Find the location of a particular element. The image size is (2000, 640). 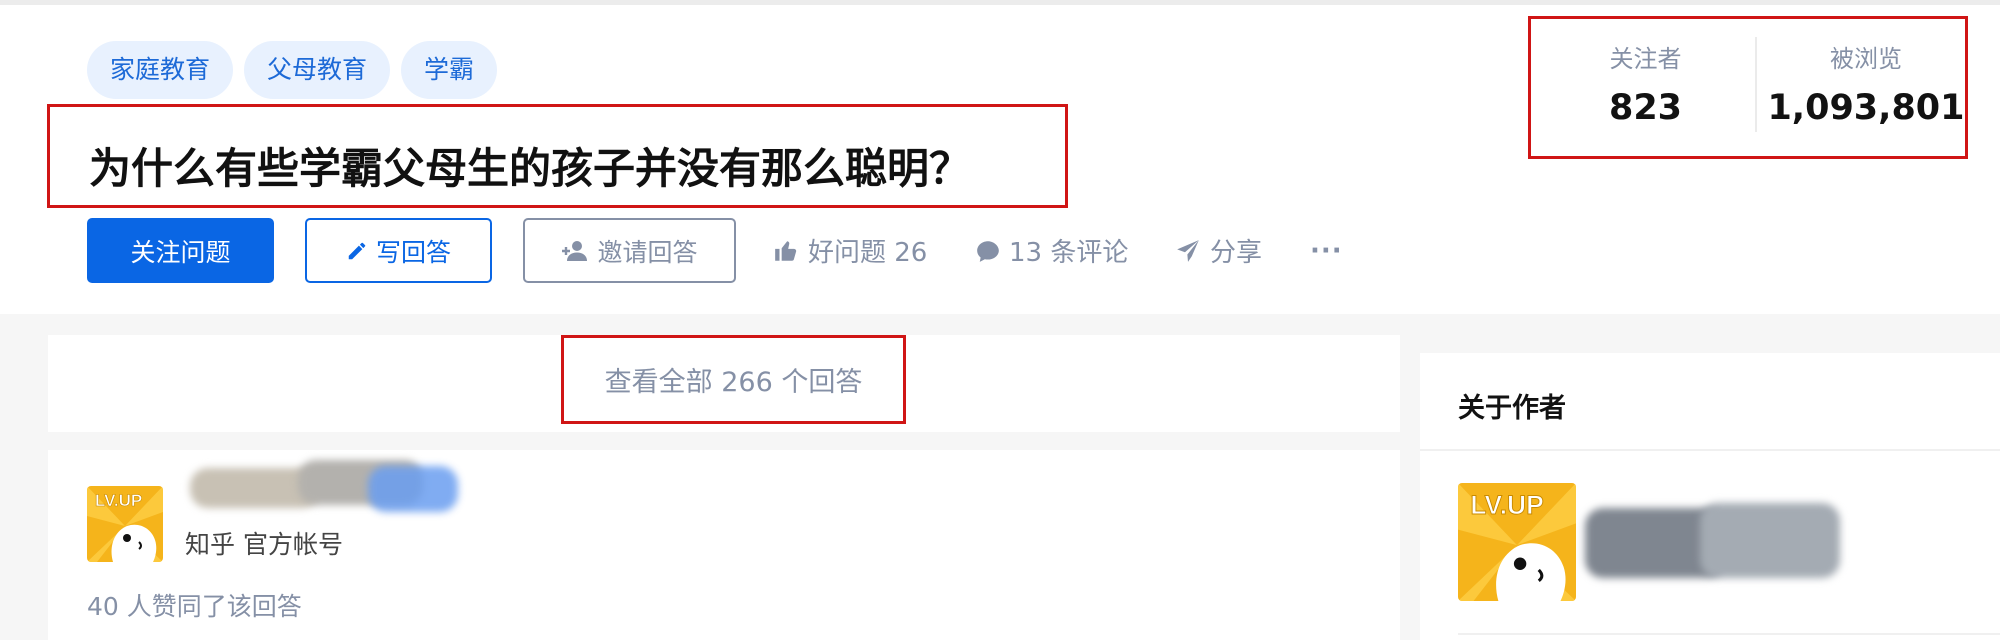

view-all-highlight-box: 查看全部 266 个回答 is located at coordinates (733, 379).